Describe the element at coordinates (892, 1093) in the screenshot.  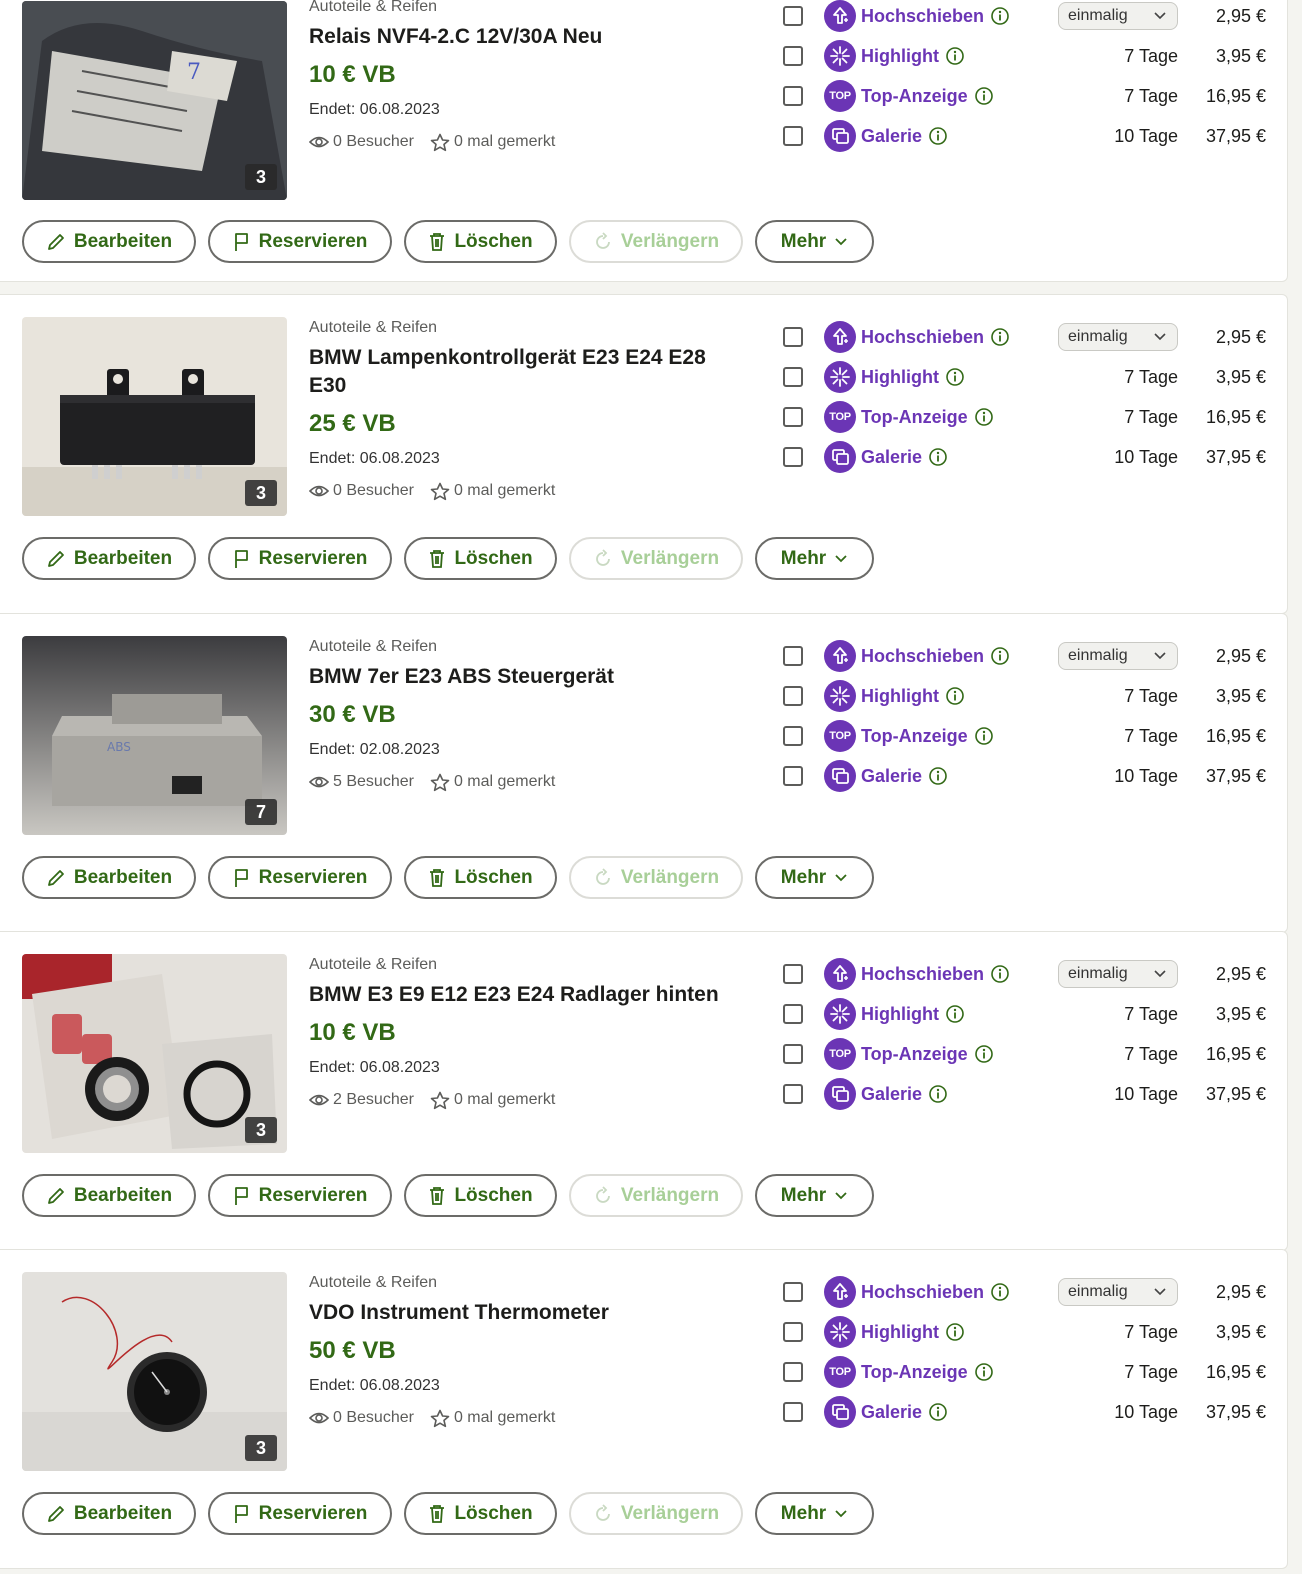
I see `feature-name: Galerie` at that location.